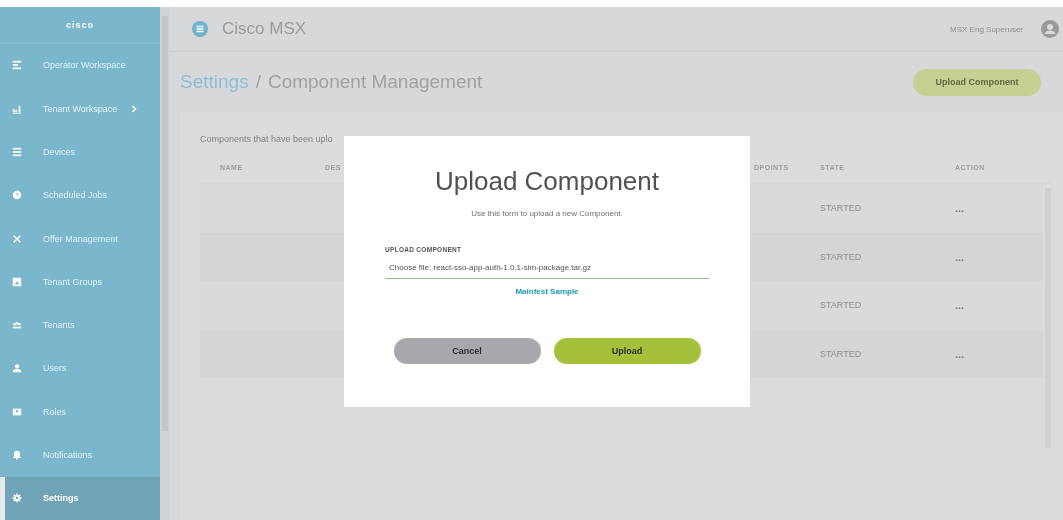 The width and height of the screenshot is (1063, 520). Describe the element at coordinates (1050, 29) in the screenshot. I see `avatar-icon` at that location.